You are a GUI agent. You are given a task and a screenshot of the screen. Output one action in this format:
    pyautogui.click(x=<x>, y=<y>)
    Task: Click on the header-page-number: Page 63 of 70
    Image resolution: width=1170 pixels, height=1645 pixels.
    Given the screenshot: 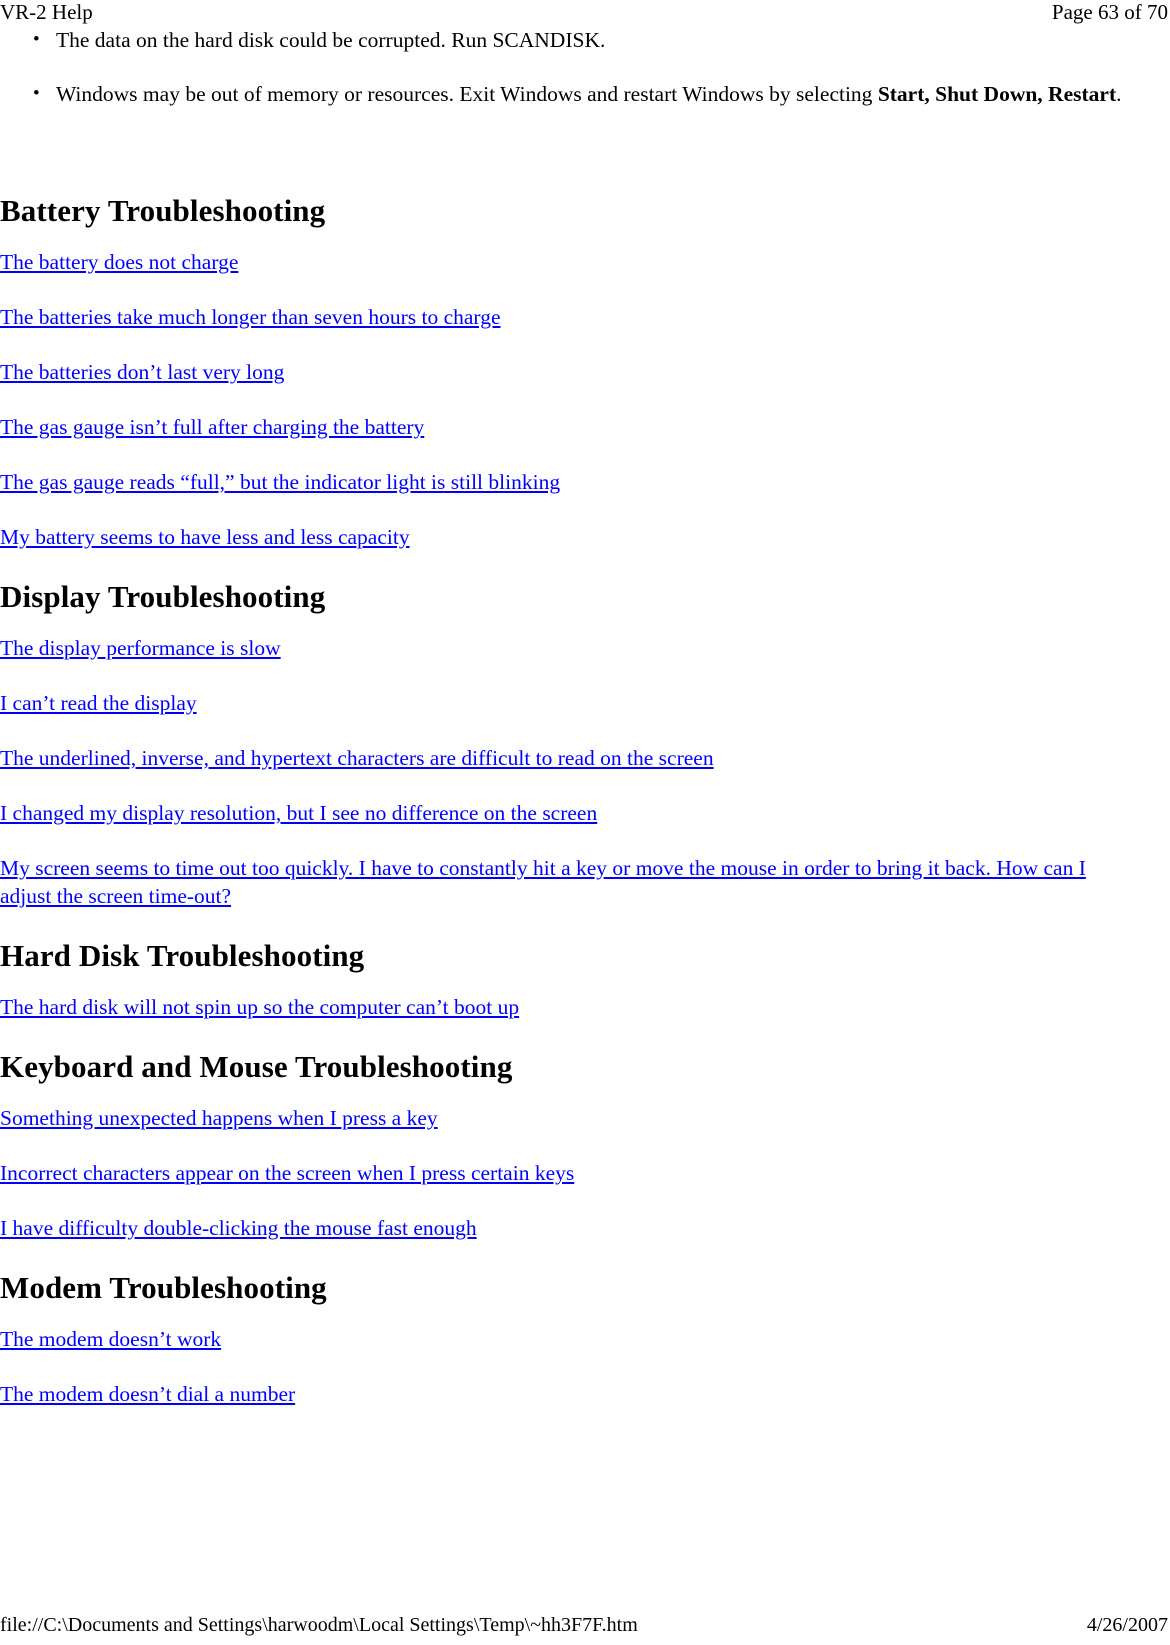 What is the action you would take?
    pyautogui.click(x=1109, y=12)
    